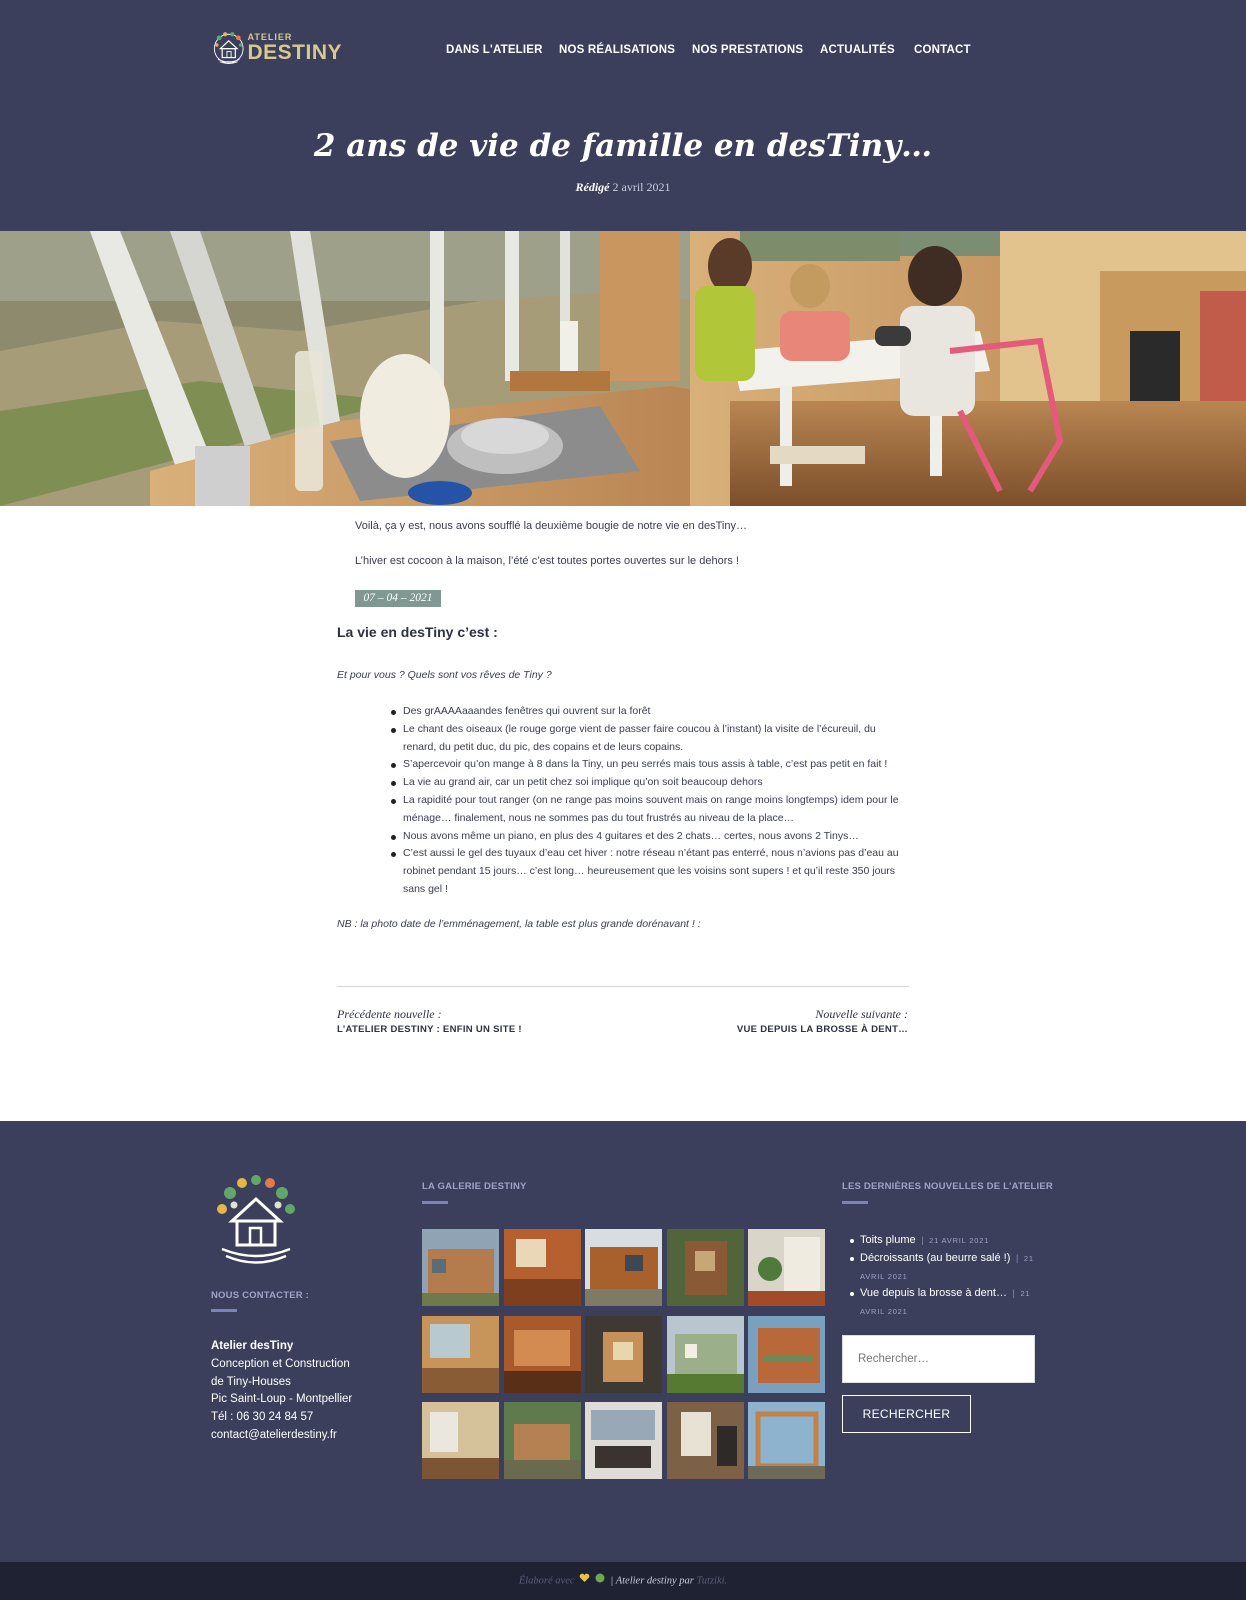 This screenshot has width=1246, height=1600. What do you see at coordinates (280, 1363) in the screenshot?
I see `contact-line: Conception et Construction` at bounding box center [280, 1363].